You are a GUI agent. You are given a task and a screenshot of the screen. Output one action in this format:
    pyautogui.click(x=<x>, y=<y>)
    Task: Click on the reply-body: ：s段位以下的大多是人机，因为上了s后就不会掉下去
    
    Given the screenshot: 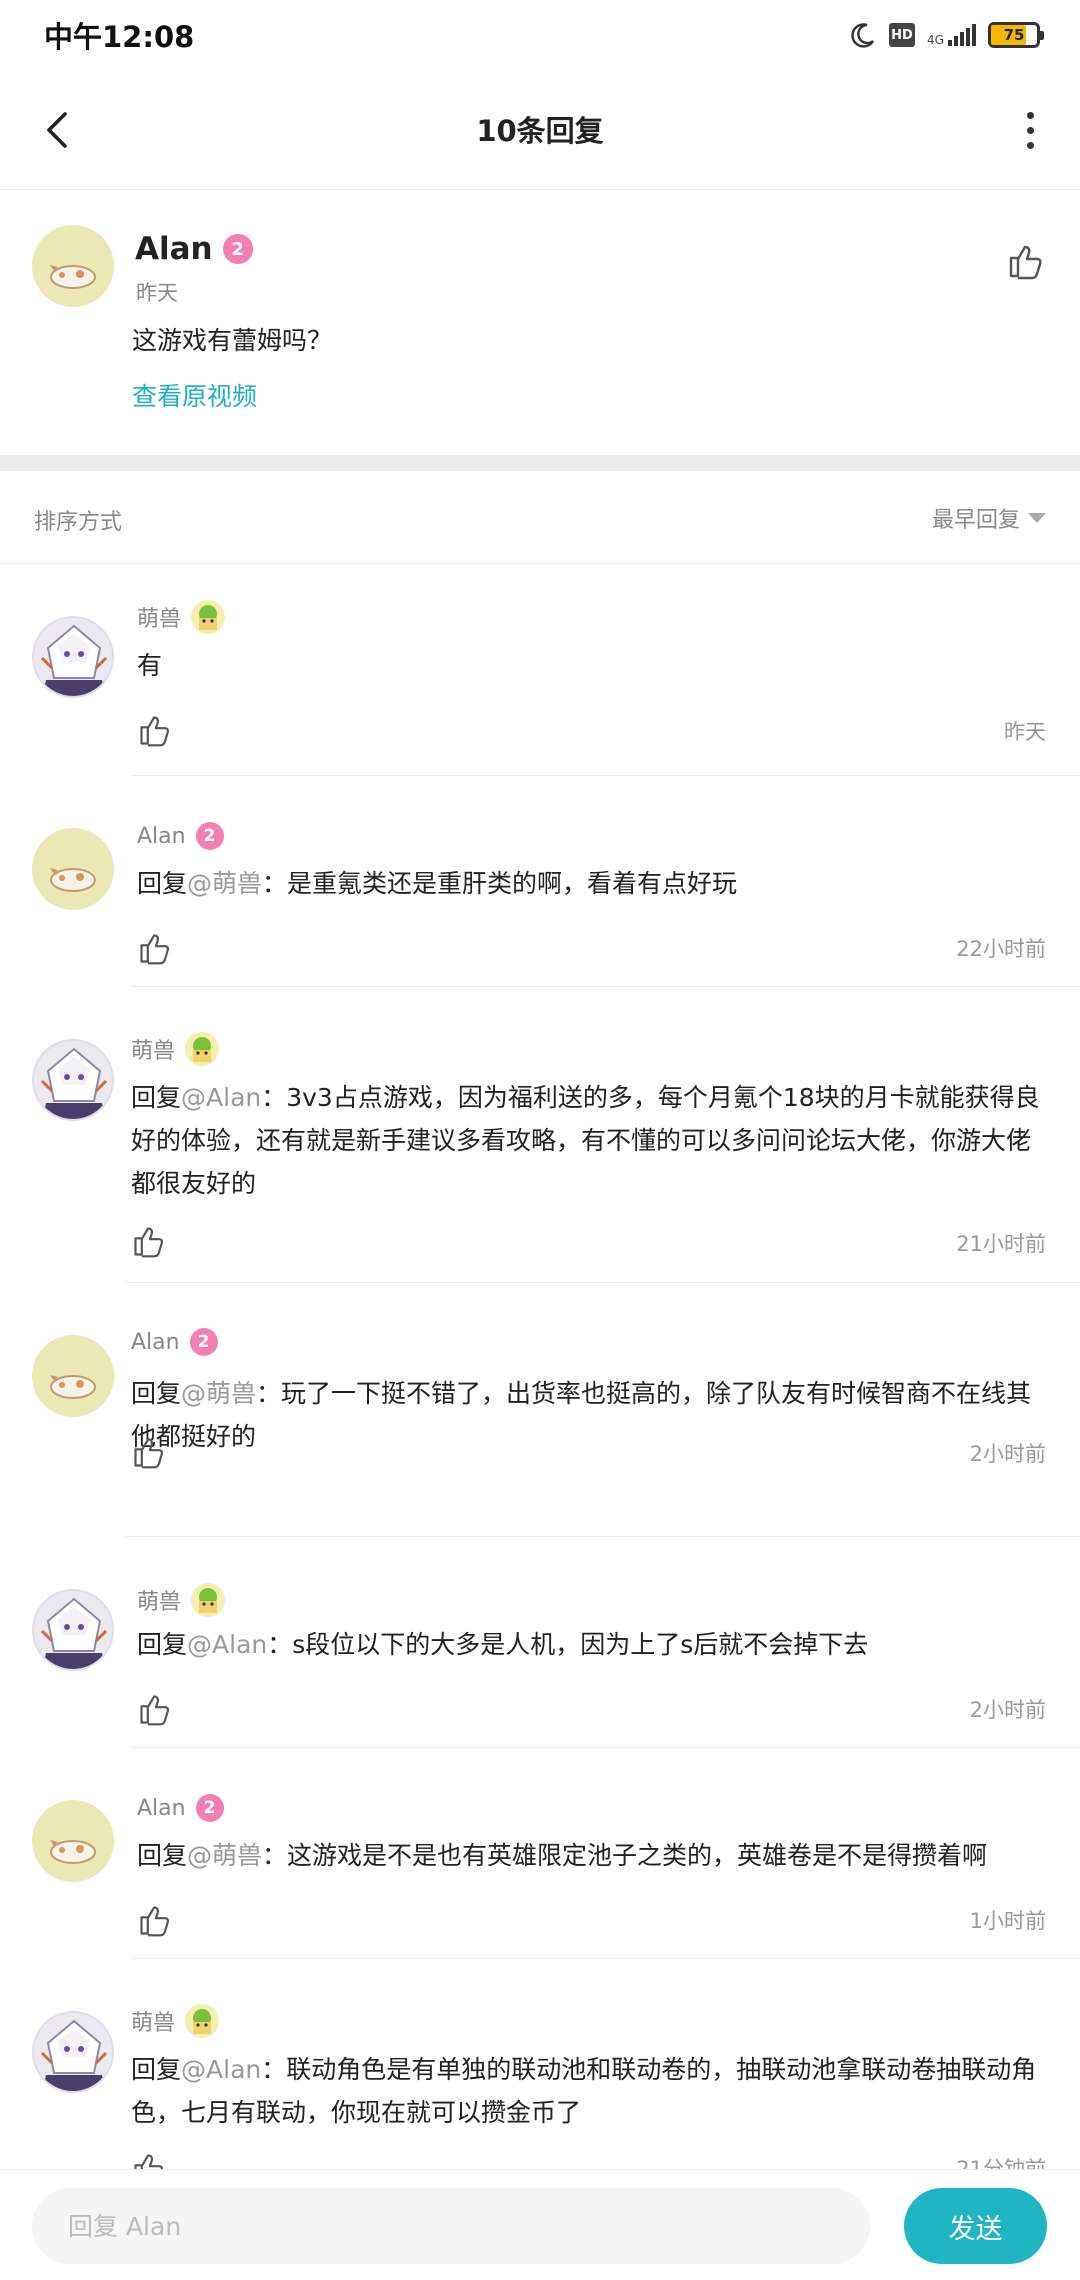 What is the action you would take?
    pyautogui.click(x=568, y=1644)
    